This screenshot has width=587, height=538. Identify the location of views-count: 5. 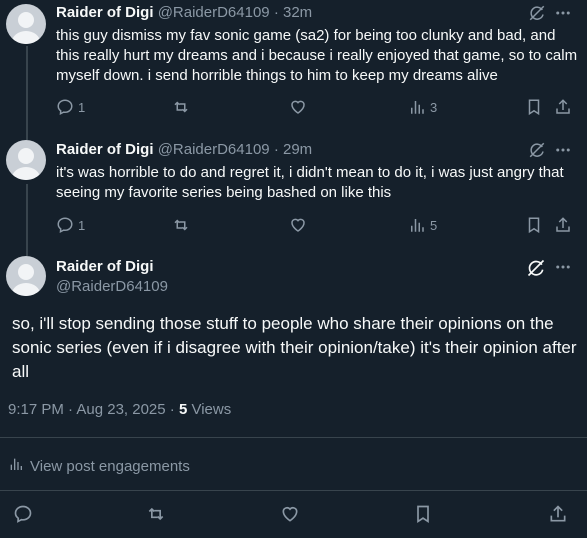
(434, 225).